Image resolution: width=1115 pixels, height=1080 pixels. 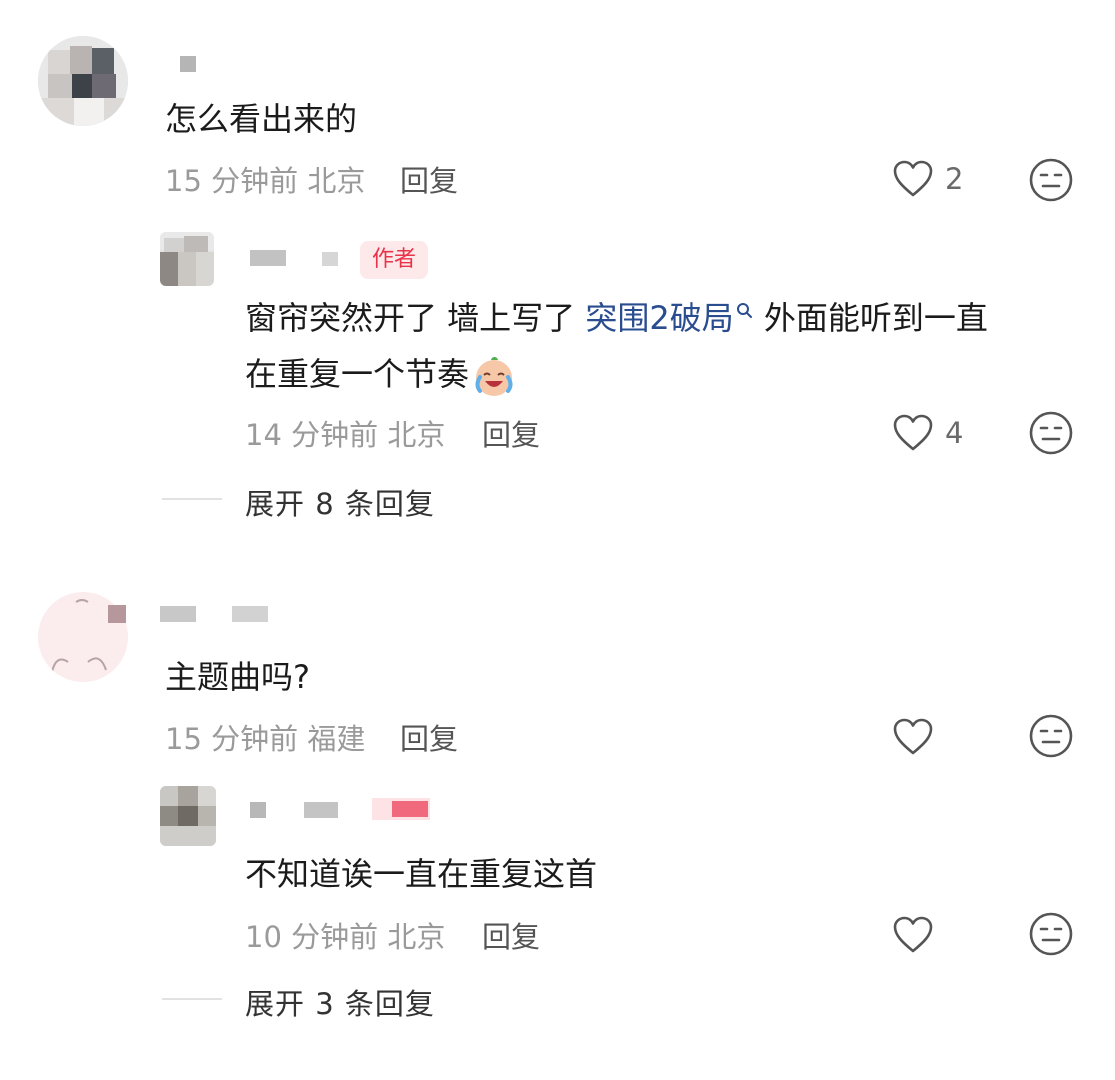 I want to click on laughing-crying-emoji, so click(x=494, y=376).